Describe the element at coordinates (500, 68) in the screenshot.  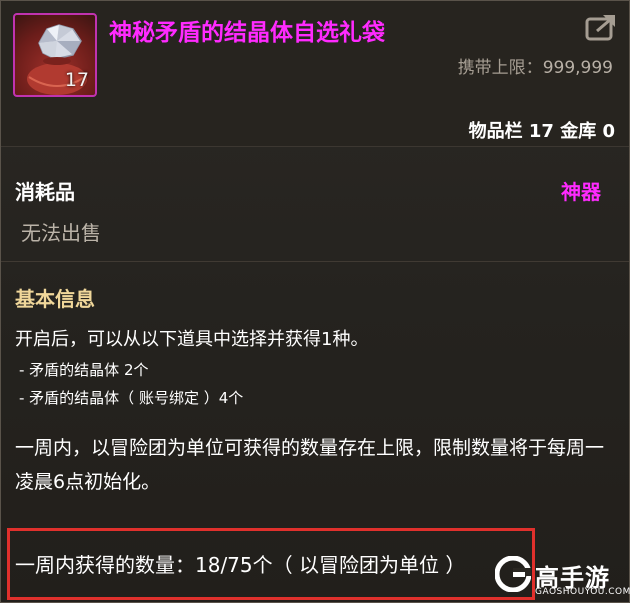
I see `carry-limit-label: 携带上限：` at that location.